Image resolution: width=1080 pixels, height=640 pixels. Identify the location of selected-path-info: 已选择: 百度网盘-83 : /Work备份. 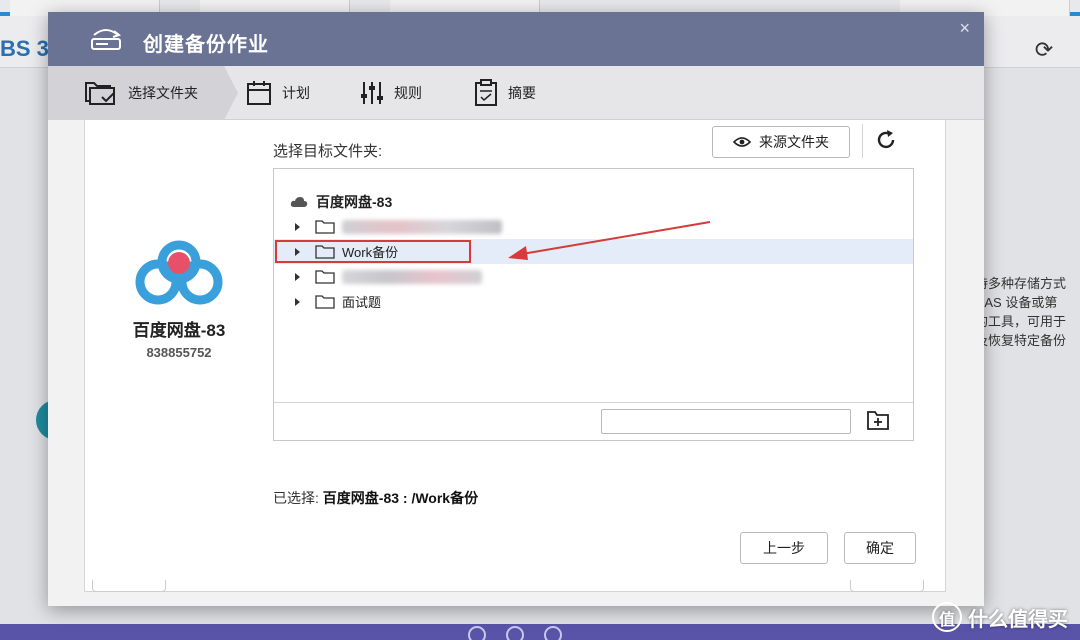
(375, 498).